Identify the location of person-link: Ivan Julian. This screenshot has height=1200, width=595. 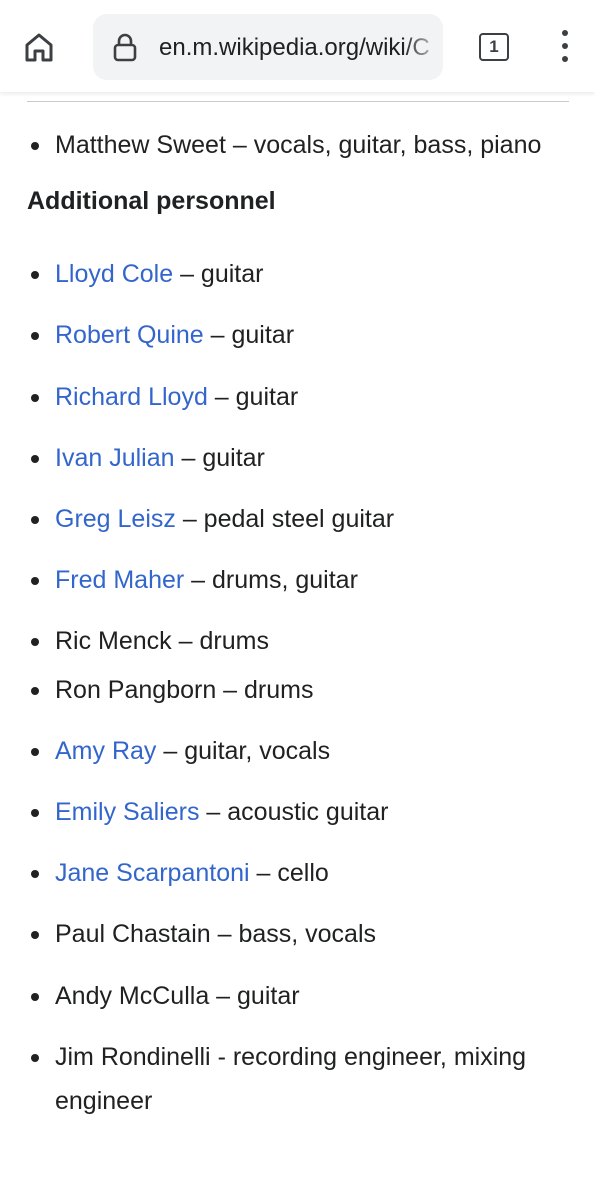
(115, 458).